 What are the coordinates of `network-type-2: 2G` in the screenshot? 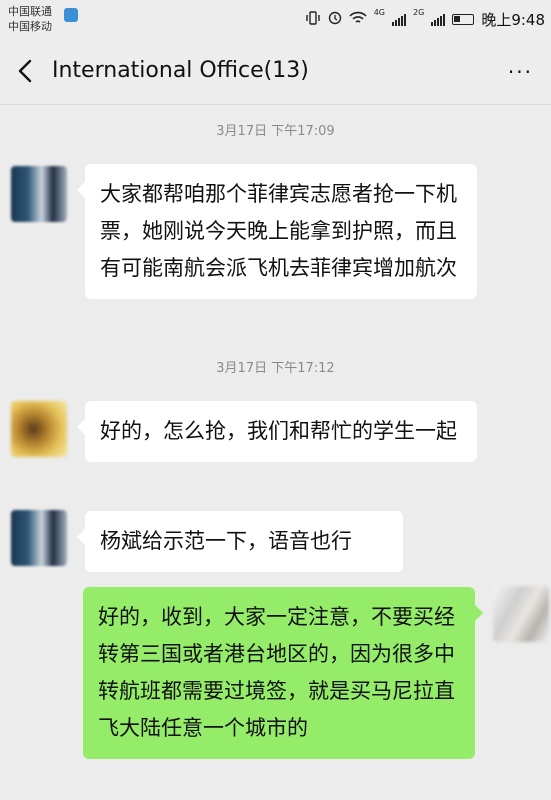 It's located at (419, 12).